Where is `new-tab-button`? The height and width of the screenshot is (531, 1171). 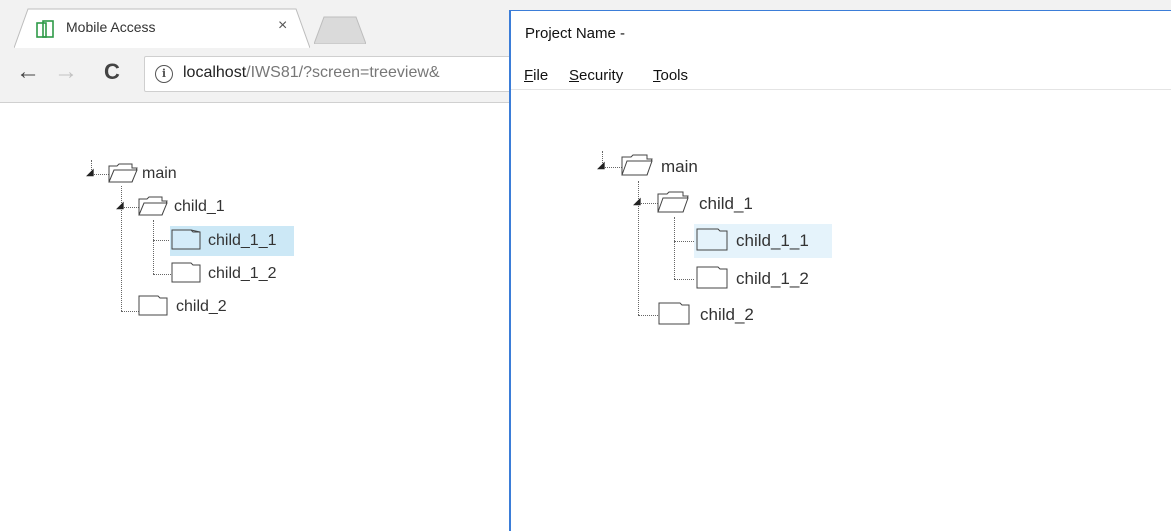
new-tab-button is located at coordinates (340, 30).